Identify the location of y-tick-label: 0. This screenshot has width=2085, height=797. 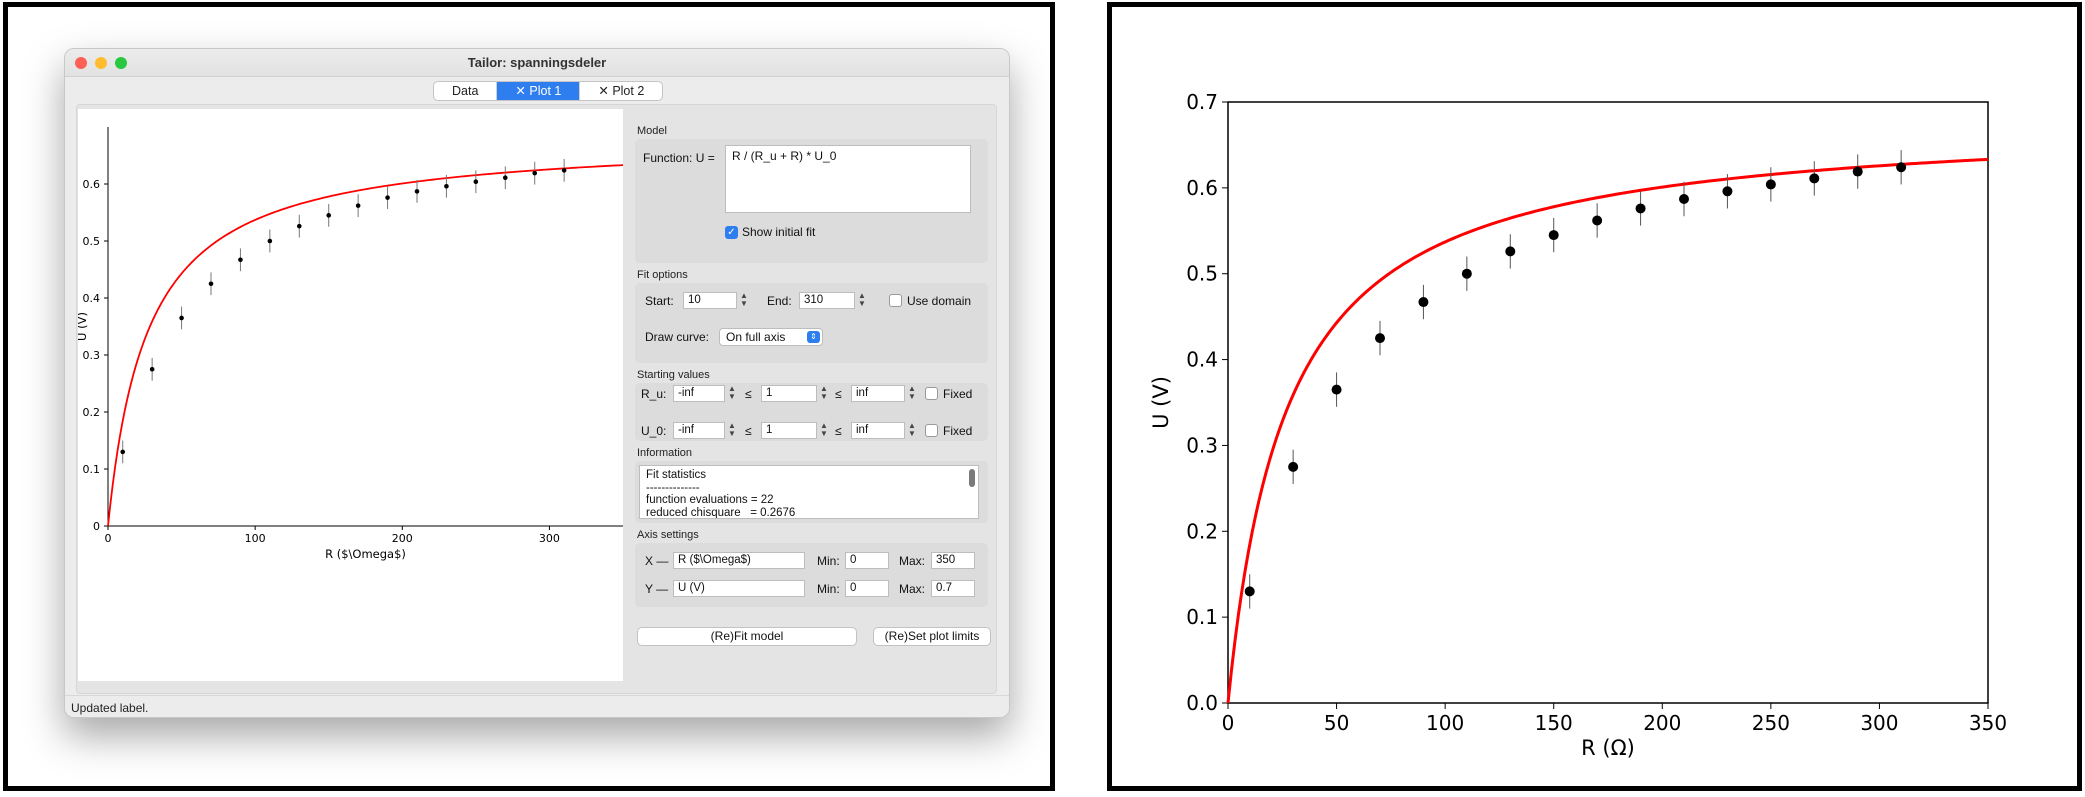
(96, 526).